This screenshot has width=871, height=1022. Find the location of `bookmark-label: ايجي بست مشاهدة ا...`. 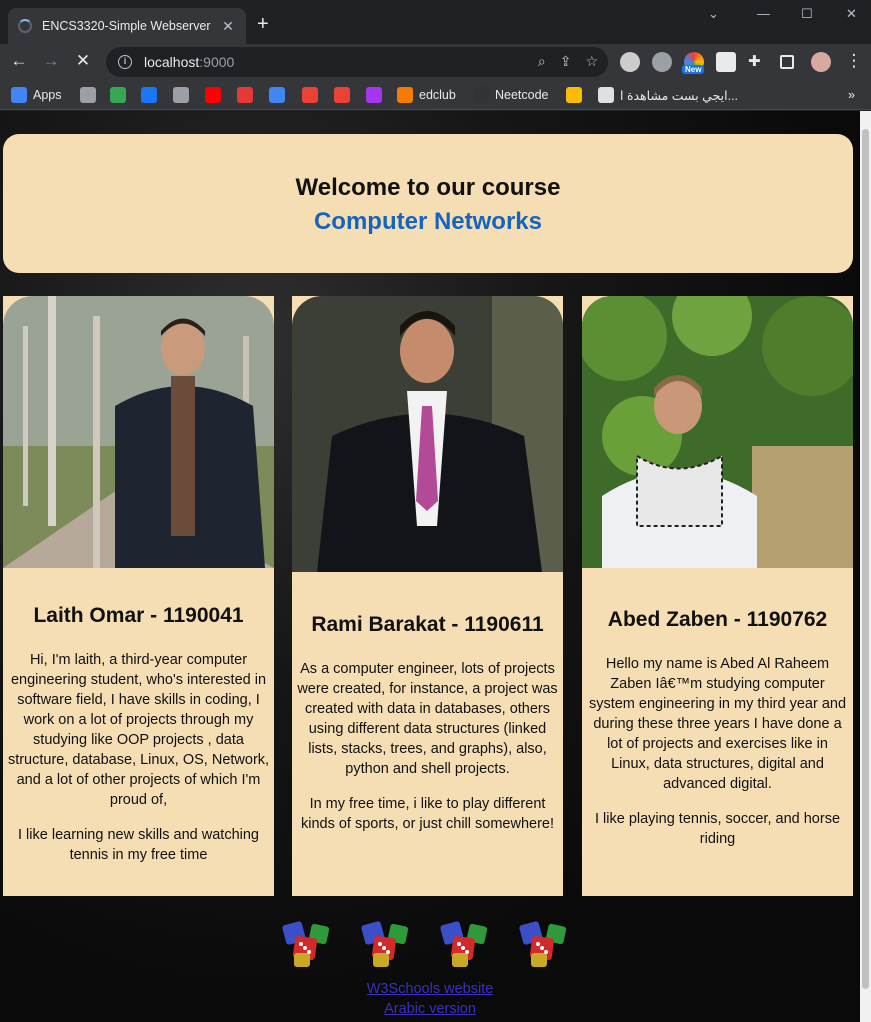

bookmark-label: ايجي بست مشاهدة ا... is located at coordinates (679, 95).